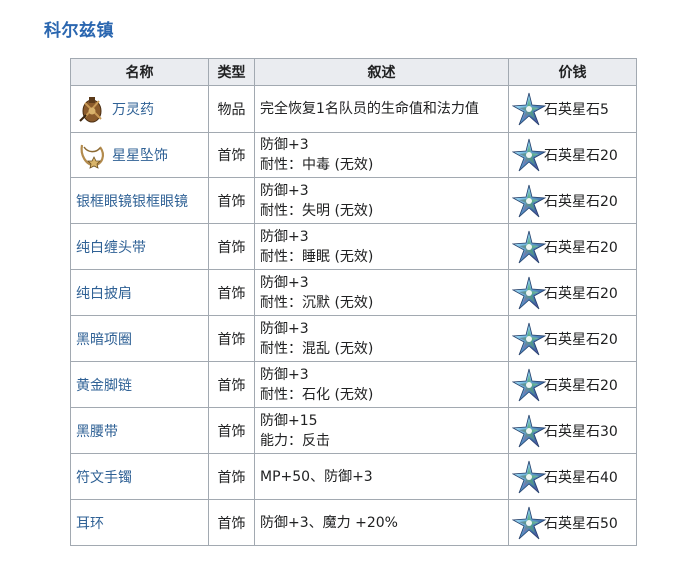 Image resolution: width=685 pixels, height=574 pixels. Describe the element at coordinates (317, 165) in the screenshot. I see `desc-line: 耐性：中毒 (无效)` at that location.